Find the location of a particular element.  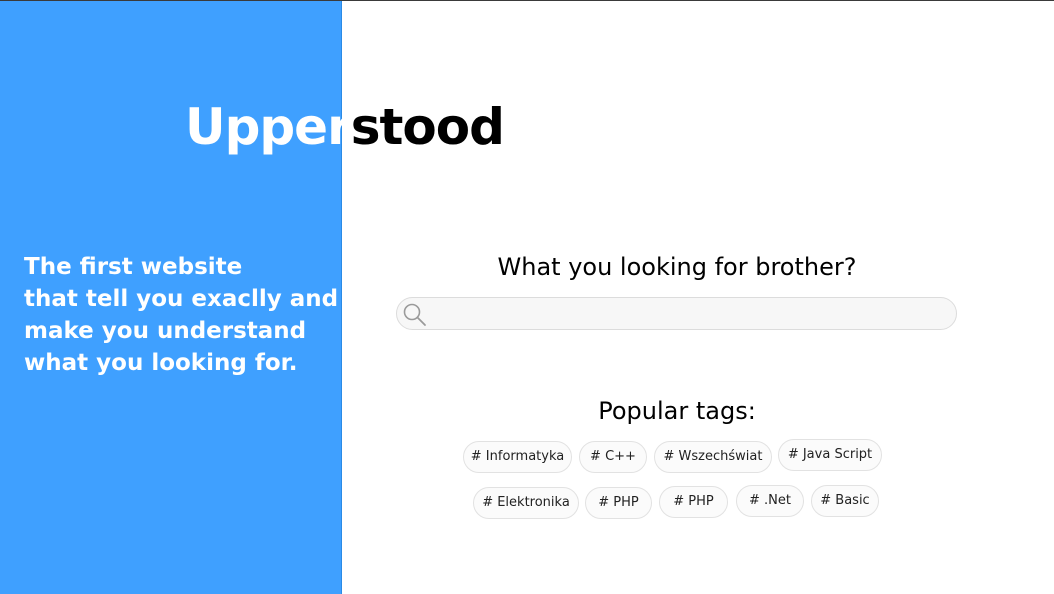

tag-elektronika: # Elektronika is located at coordinates (526, 503).